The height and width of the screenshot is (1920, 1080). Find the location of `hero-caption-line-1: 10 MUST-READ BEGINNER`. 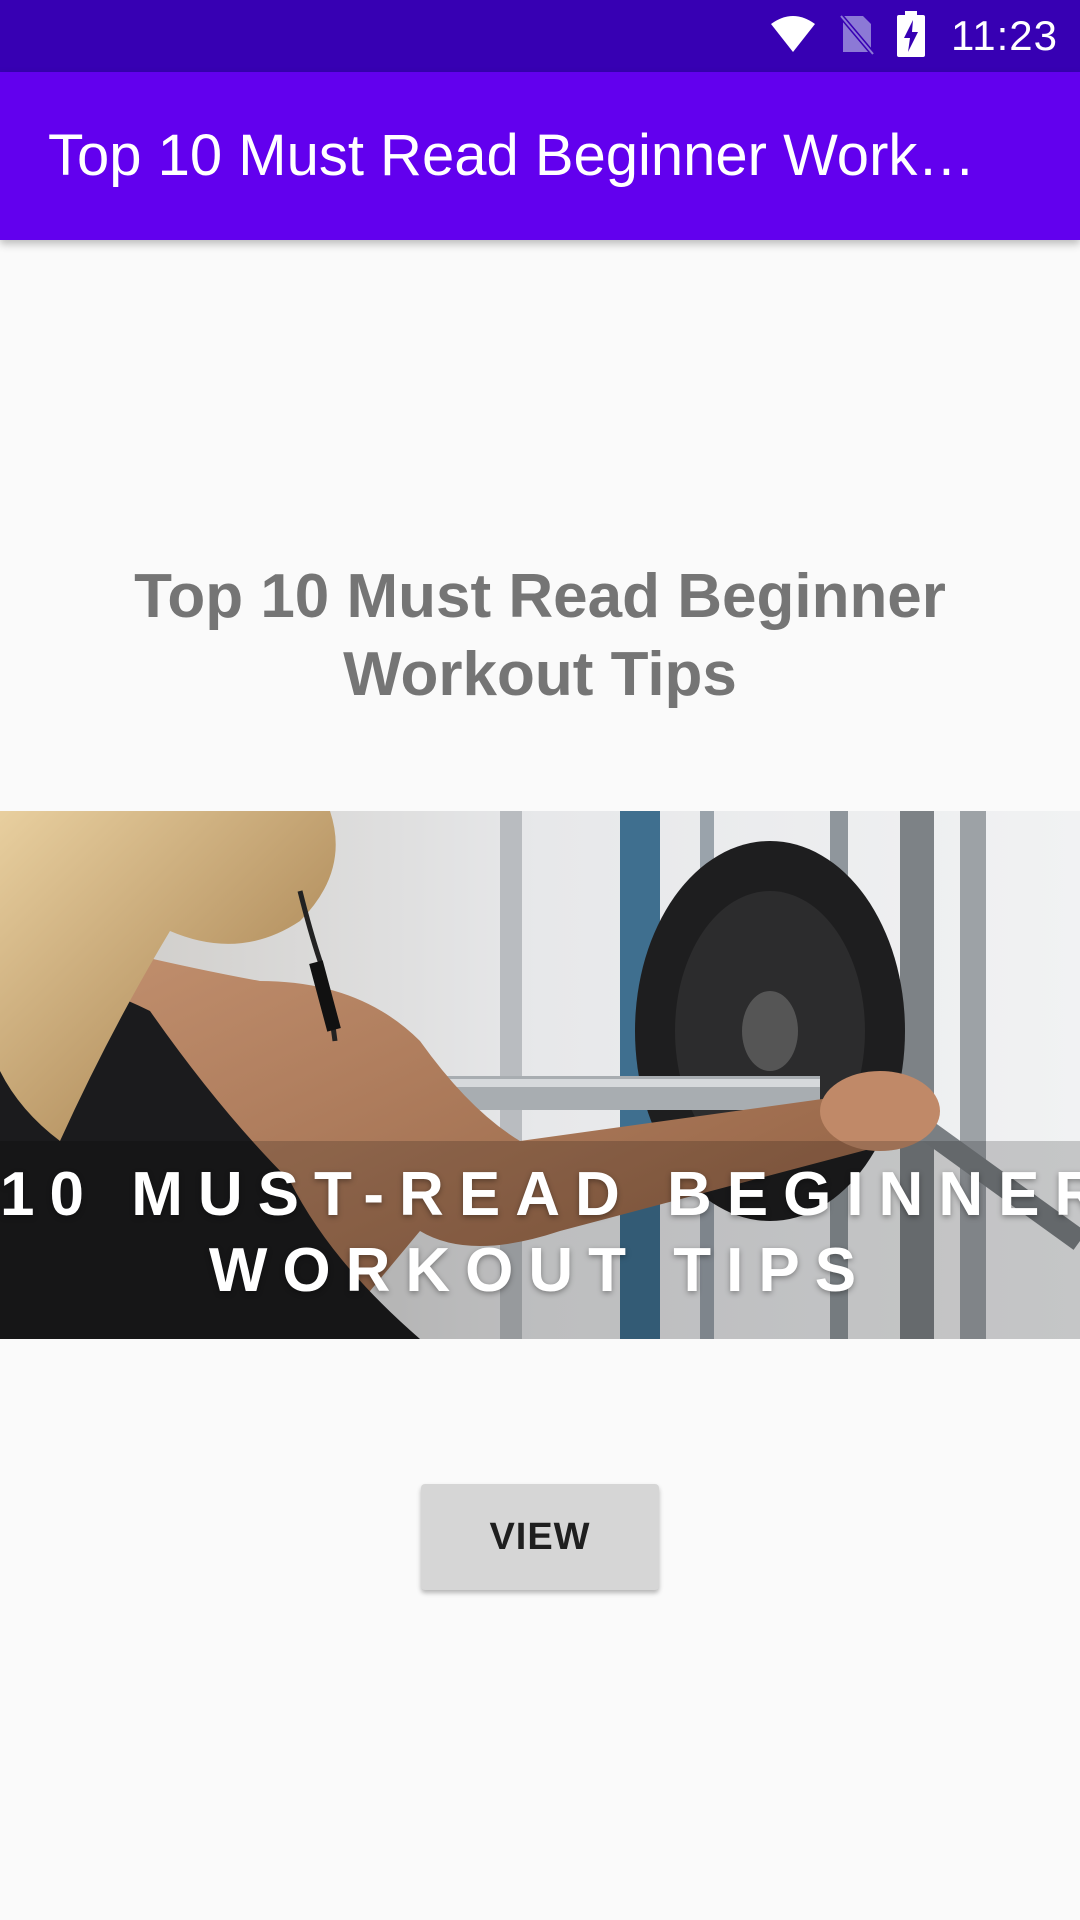

hero-caption-line-1: 10 MUST-READ BEGINNER is located at coordinates (540, 1194).